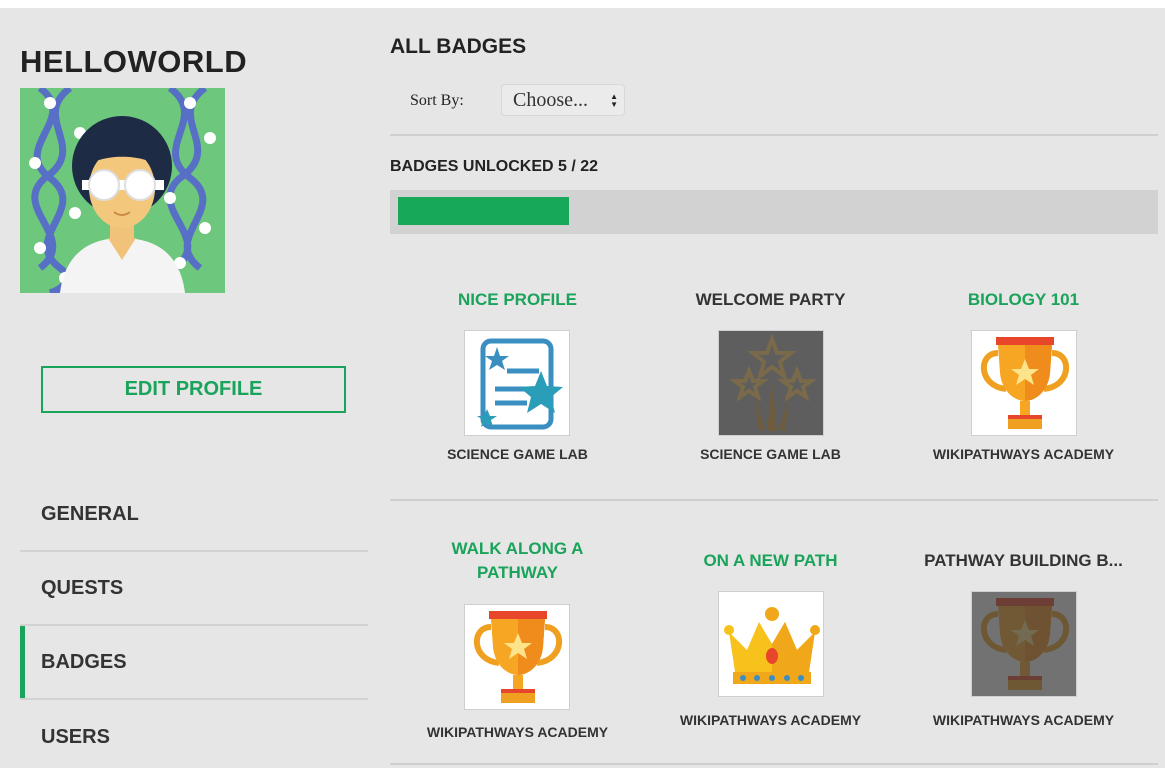 The width and height of the screenshot is (1165, 768). Describe the element at coordinates (517, 383) in the screenshot. I see `certificate-icon` at that location.